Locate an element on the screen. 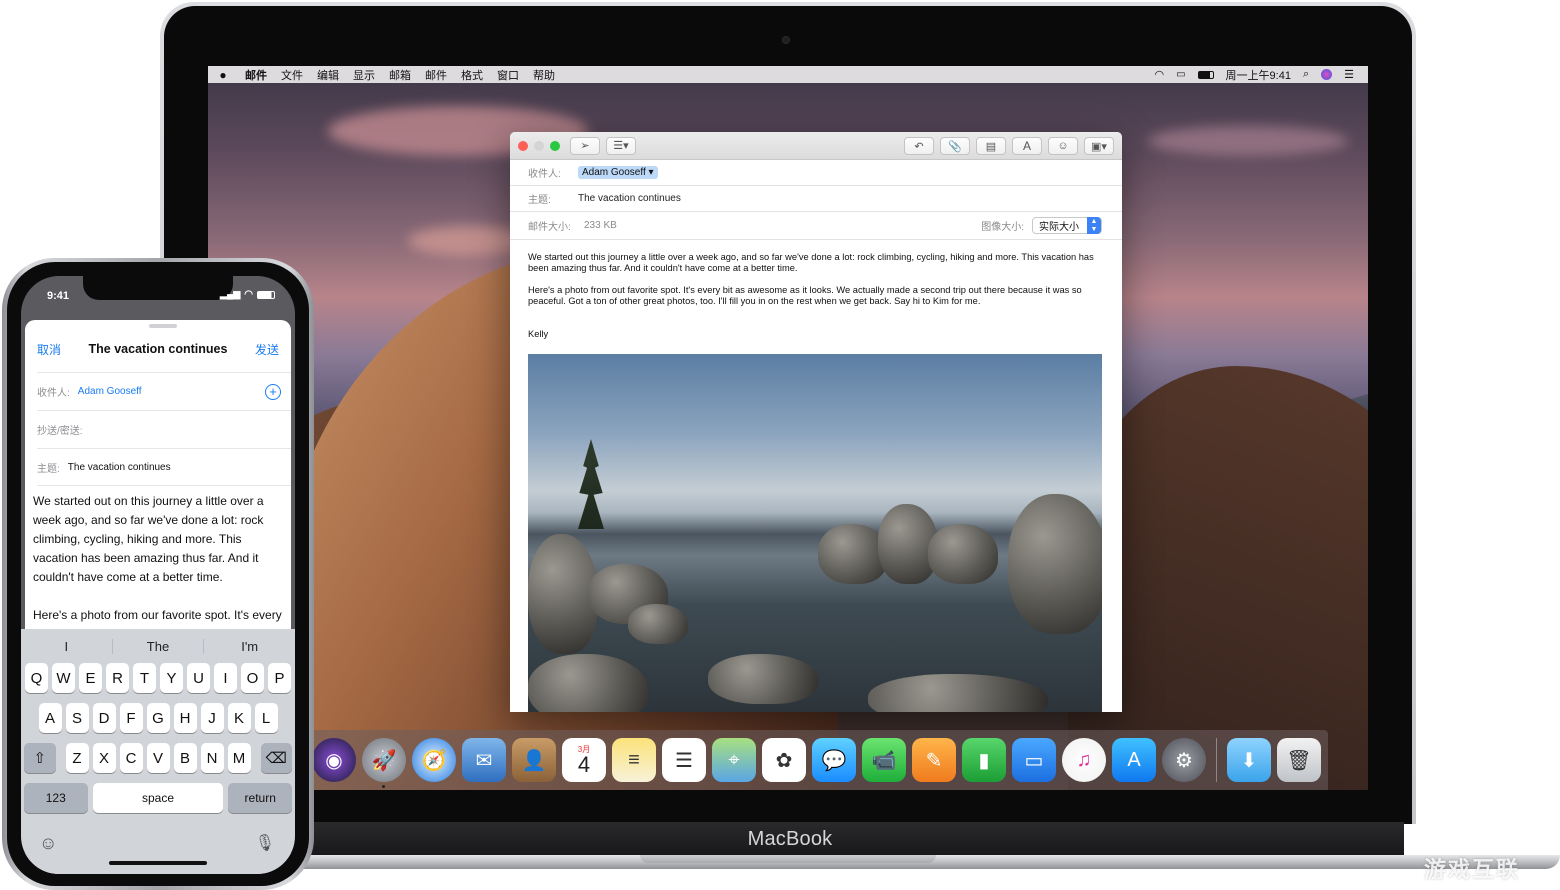 The height and width of the screenshot is (890, 1560). reply-button: ↶ is located at coordinates (919, 146).